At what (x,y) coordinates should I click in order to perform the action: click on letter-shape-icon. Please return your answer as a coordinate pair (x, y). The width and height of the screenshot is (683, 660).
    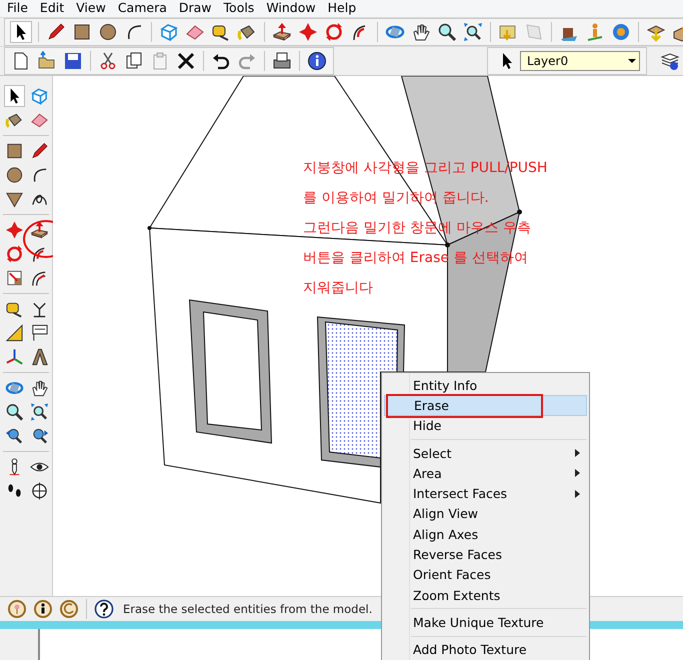
    Looking at the image, I should click on (39, 357).